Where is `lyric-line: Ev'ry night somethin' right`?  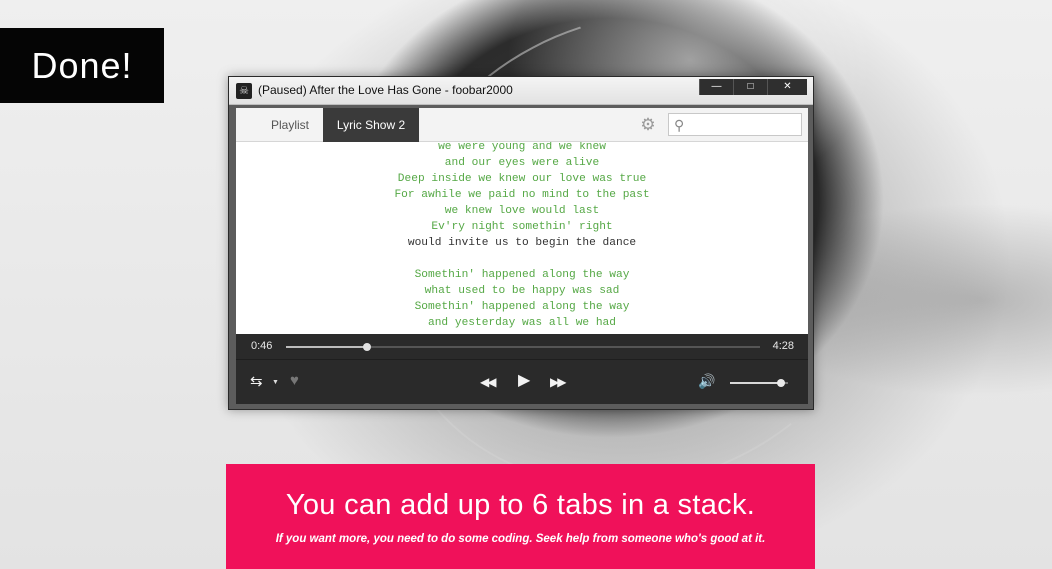 lyric-line: Ev'ry night somethin' right is located at coordinates (522, 227).